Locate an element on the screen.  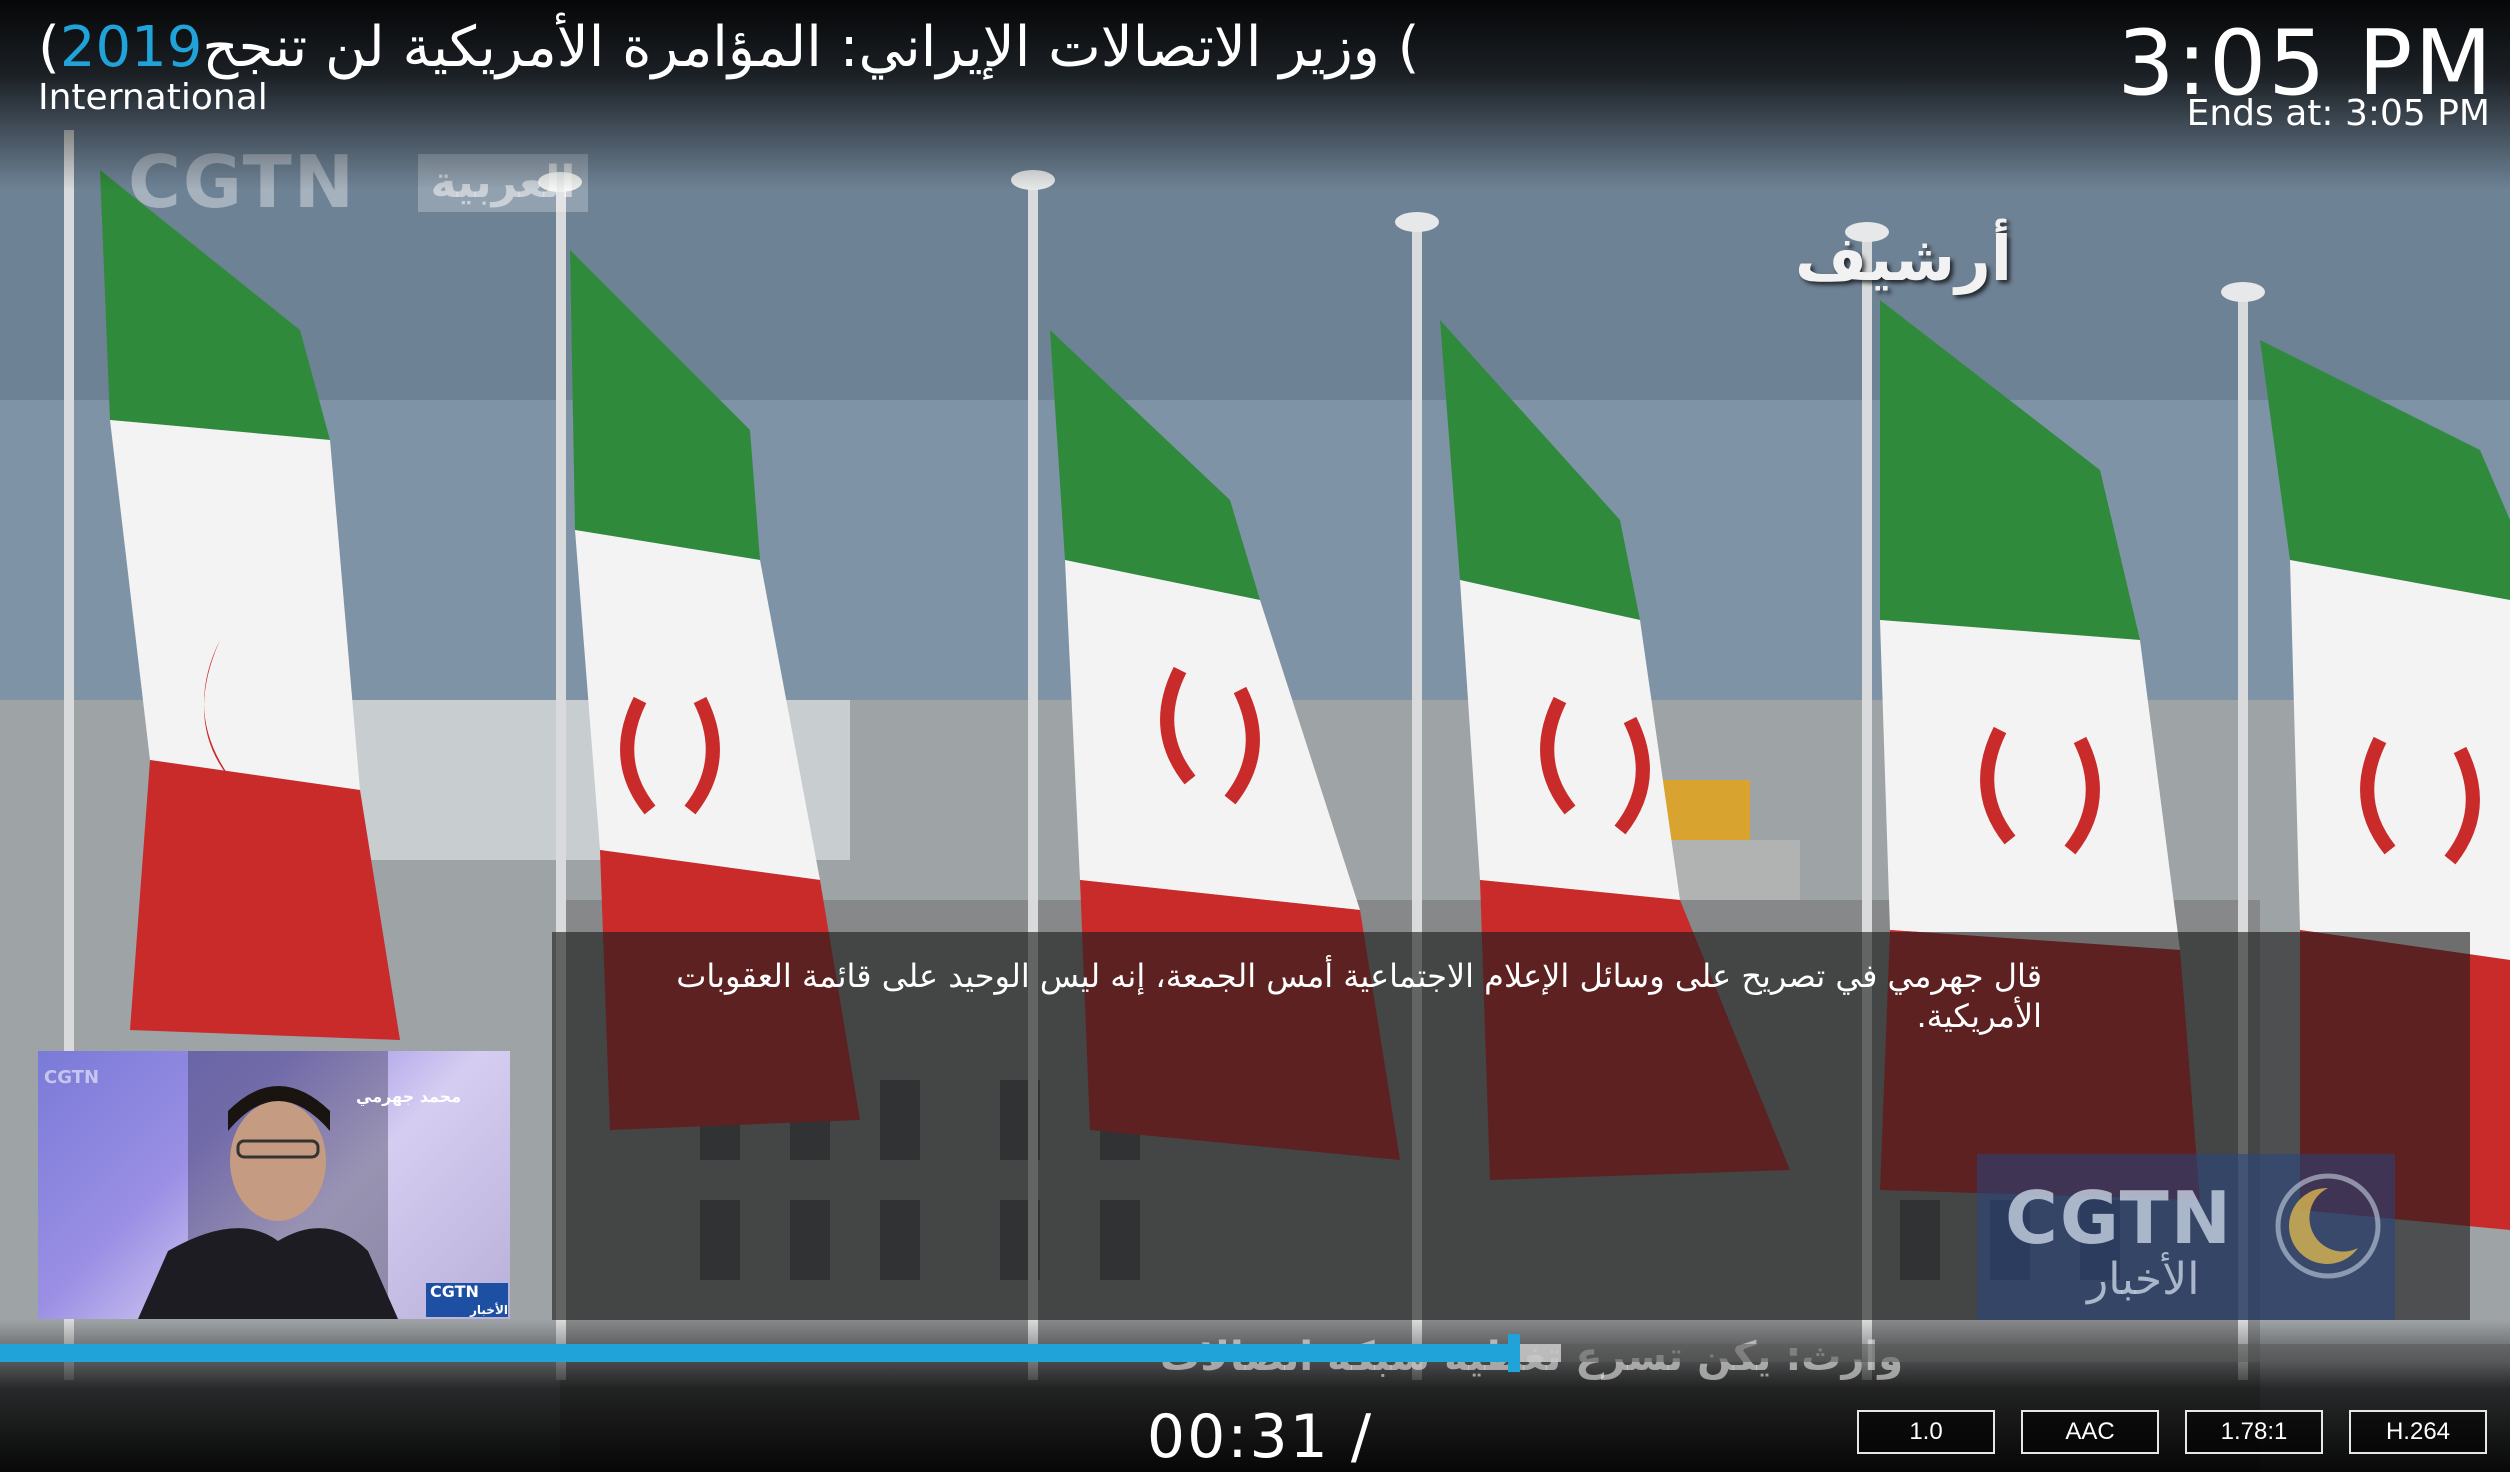
thumbnail-cgtn-logo: CGTN الأخبار is located at coordinates (467, 1300).